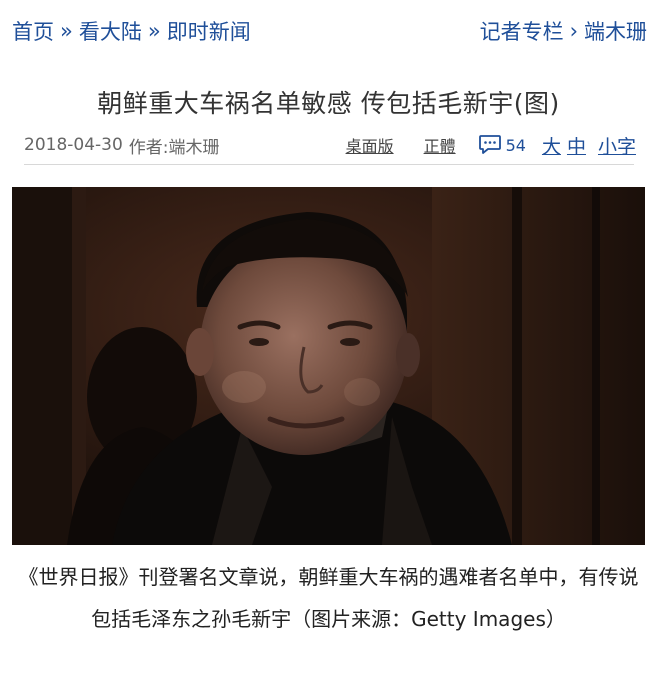 This screenshot has height=700, width=657. Describe the element at coordinates (615, 31) in the screenshot. I see `column-author-link: 端木珊` at that location.